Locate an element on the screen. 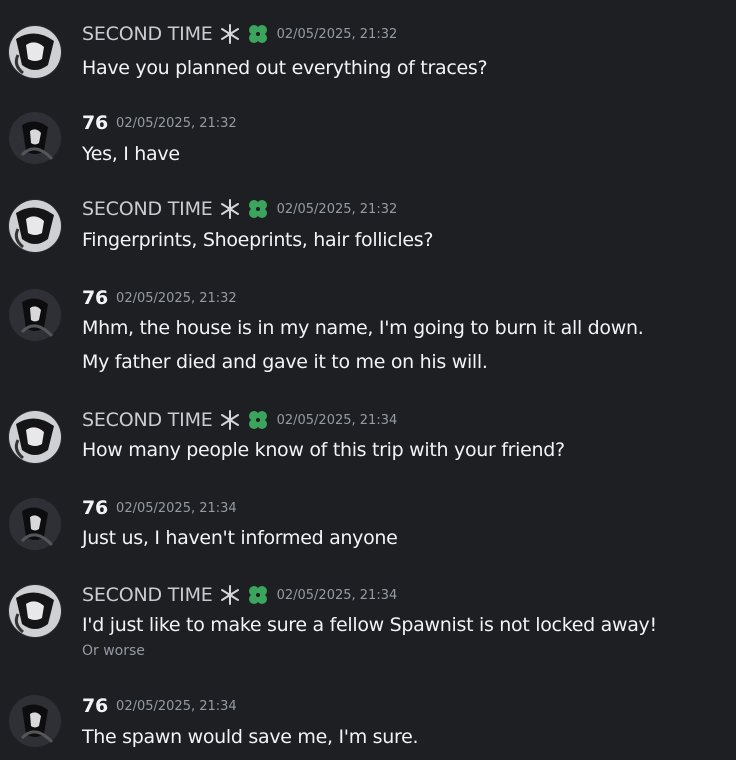  message-text: Just us, I haven't informed anyone is located at coordinates (240, 538).